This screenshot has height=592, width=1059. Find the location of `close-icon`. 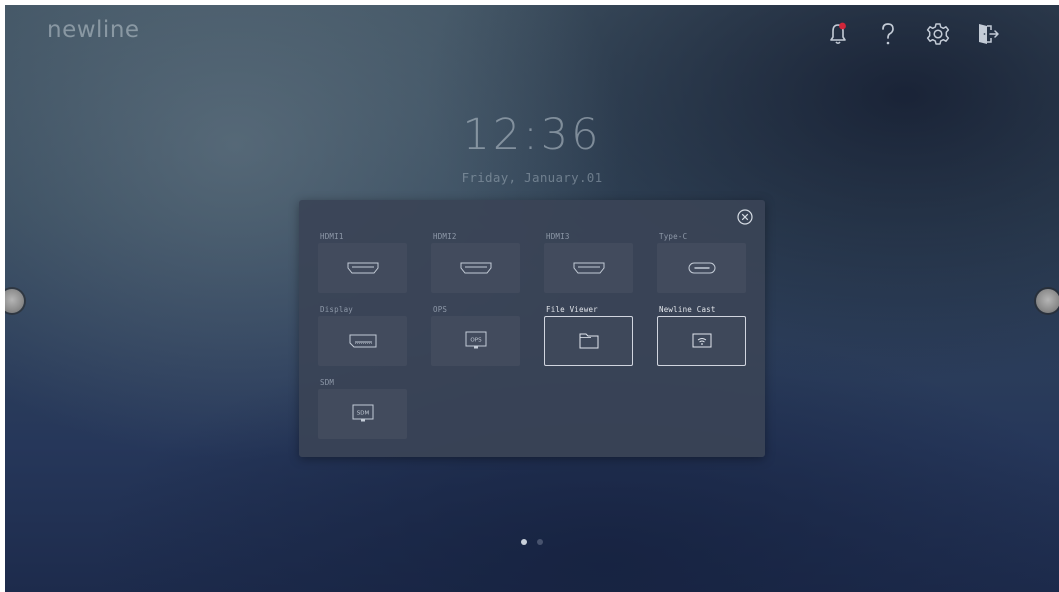

close-icon is located at coordinates (745, 217).